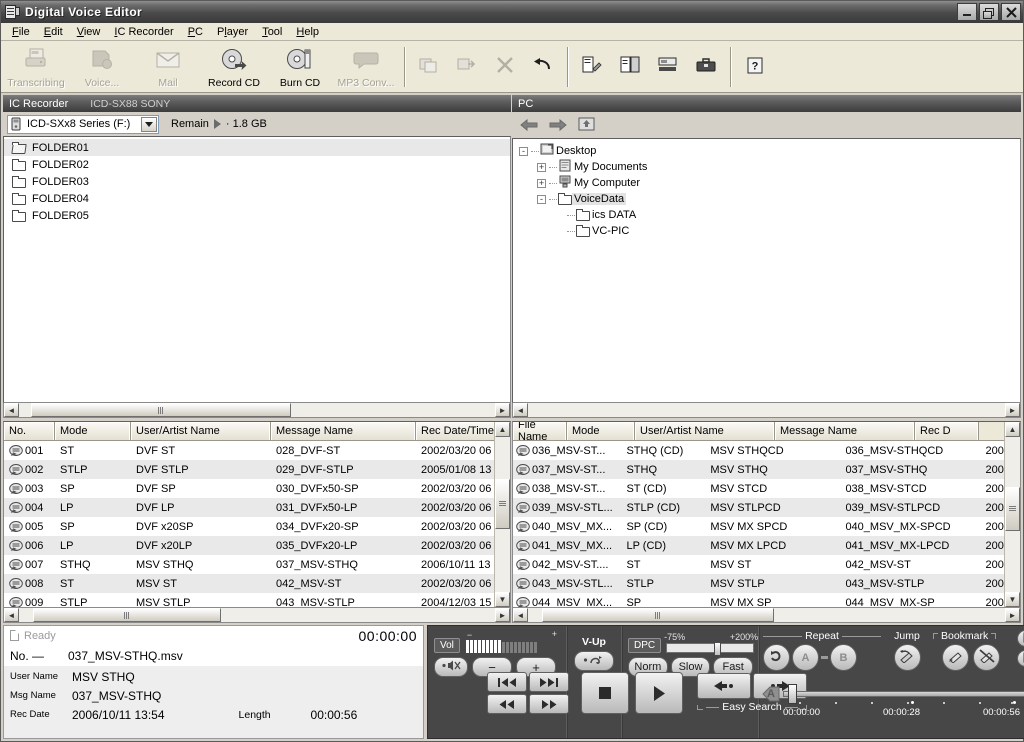  I want to click on menu-pc: PC, so click(195, 32).